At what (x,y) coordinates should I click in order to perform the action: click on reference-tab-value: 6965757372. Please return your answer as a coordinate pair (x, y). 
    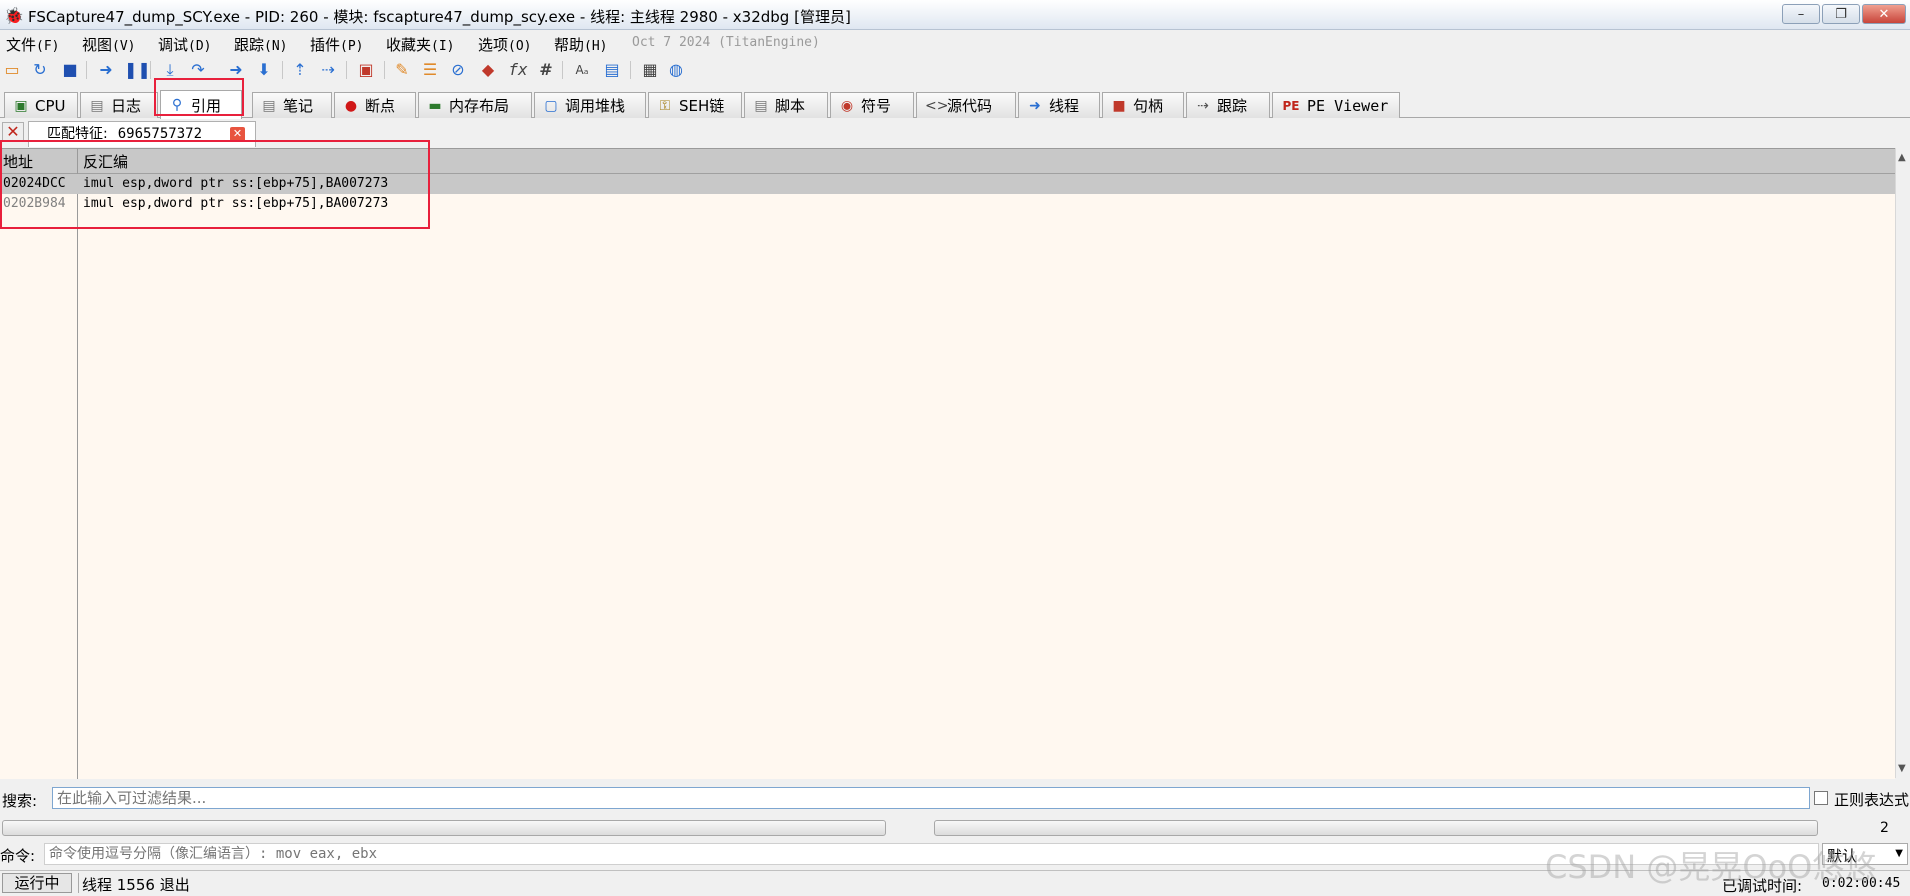
    Looking at the image, I should click on (160, 134).